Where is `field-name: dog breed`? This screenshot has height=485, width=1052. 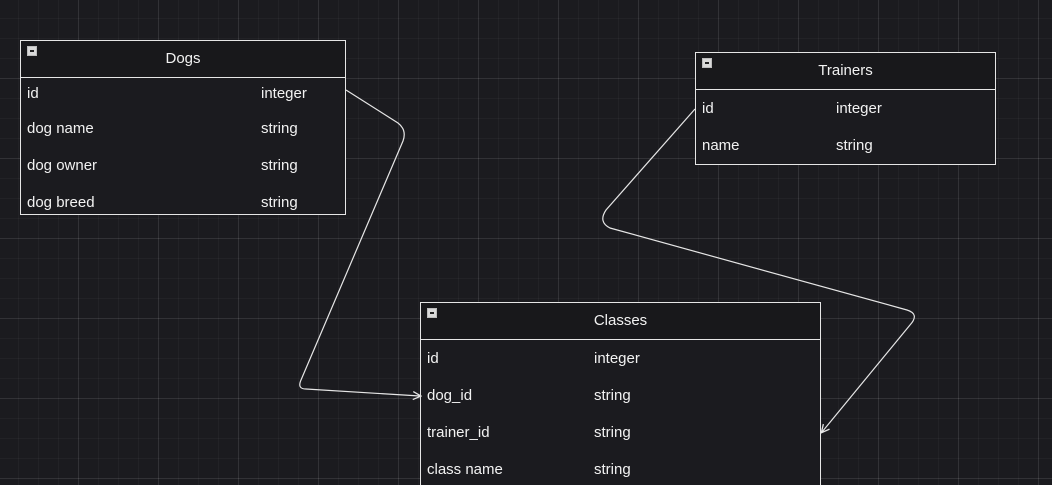
field-name: dog breed is located at coordinates (61, 202).